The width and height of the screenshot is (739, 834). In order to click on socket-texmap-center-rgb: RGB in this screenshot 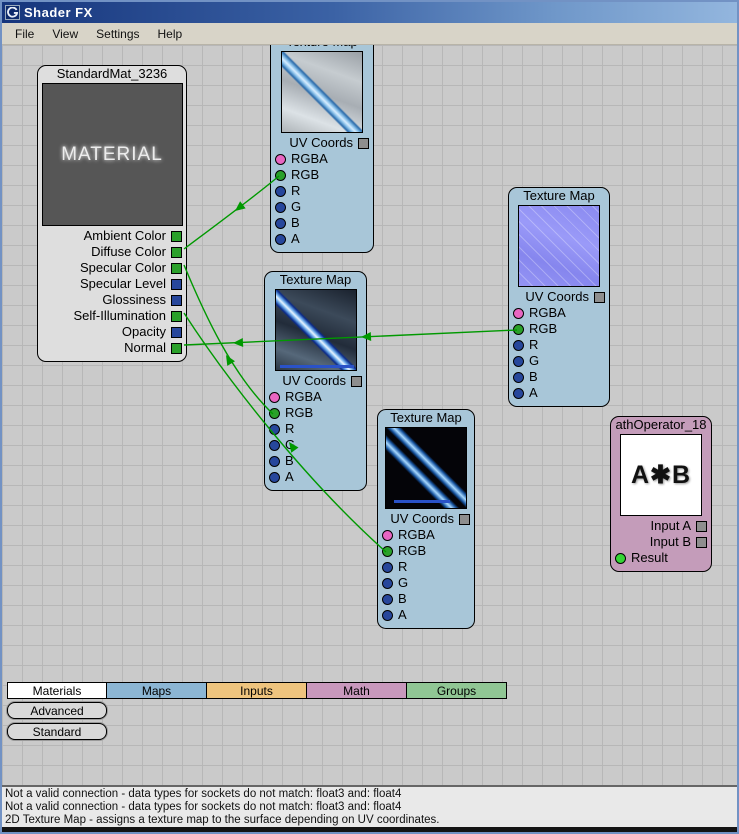, I will do `click(315, 413)`.